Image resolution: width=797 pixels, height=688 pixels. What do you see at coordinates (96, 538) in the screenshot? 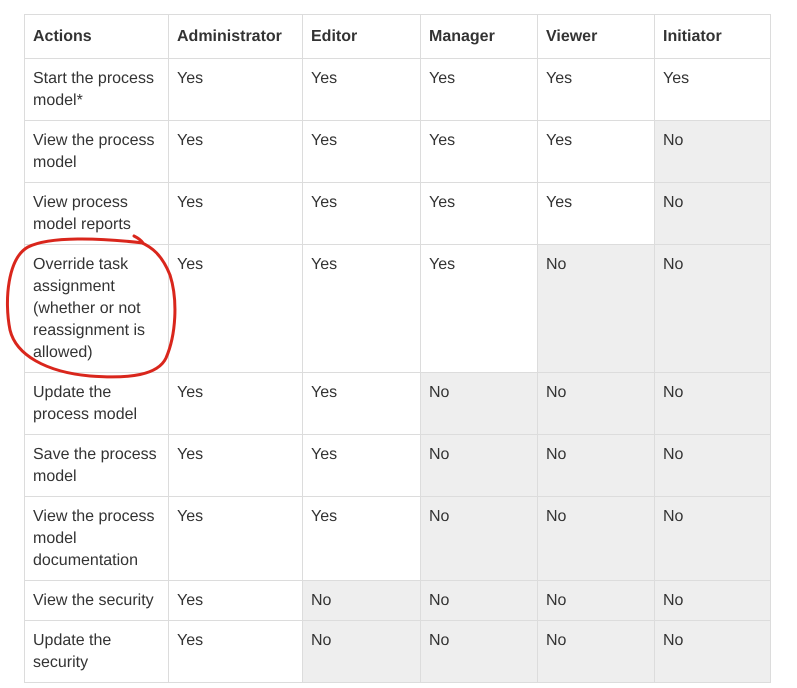
I see `permission-cell: View the process model documentation` at bounding box center [96, 538].